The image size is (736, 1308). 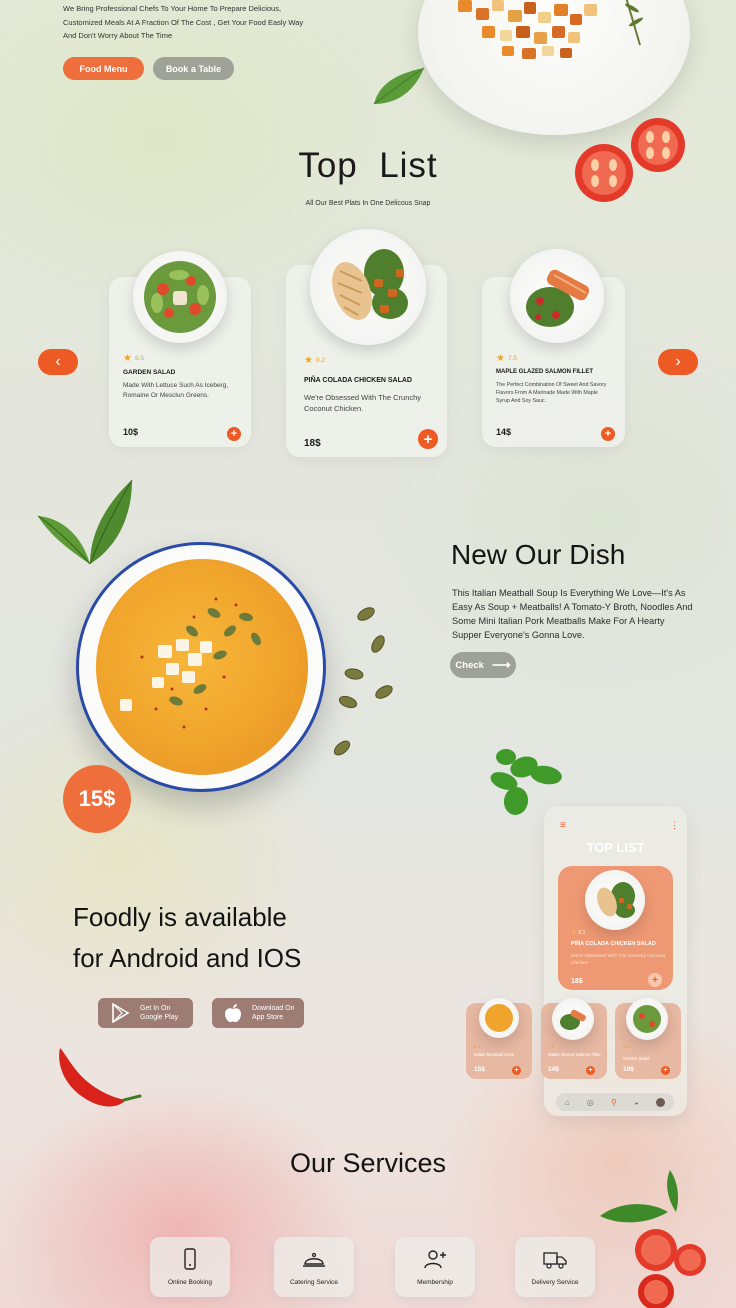 What do you see at coordinates (97, 799) in the screenshot?
I see `new-dish-price-badge: 15$` at bounding box center [97, 799].